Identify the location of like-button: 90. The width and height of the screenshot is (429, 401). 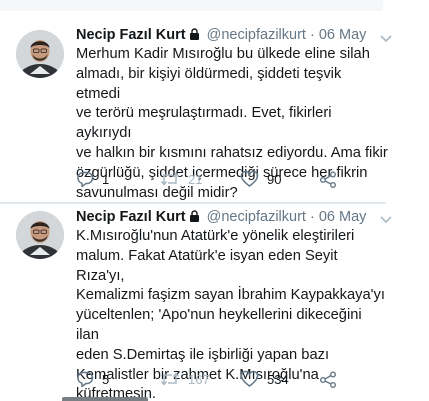
(260, 179).